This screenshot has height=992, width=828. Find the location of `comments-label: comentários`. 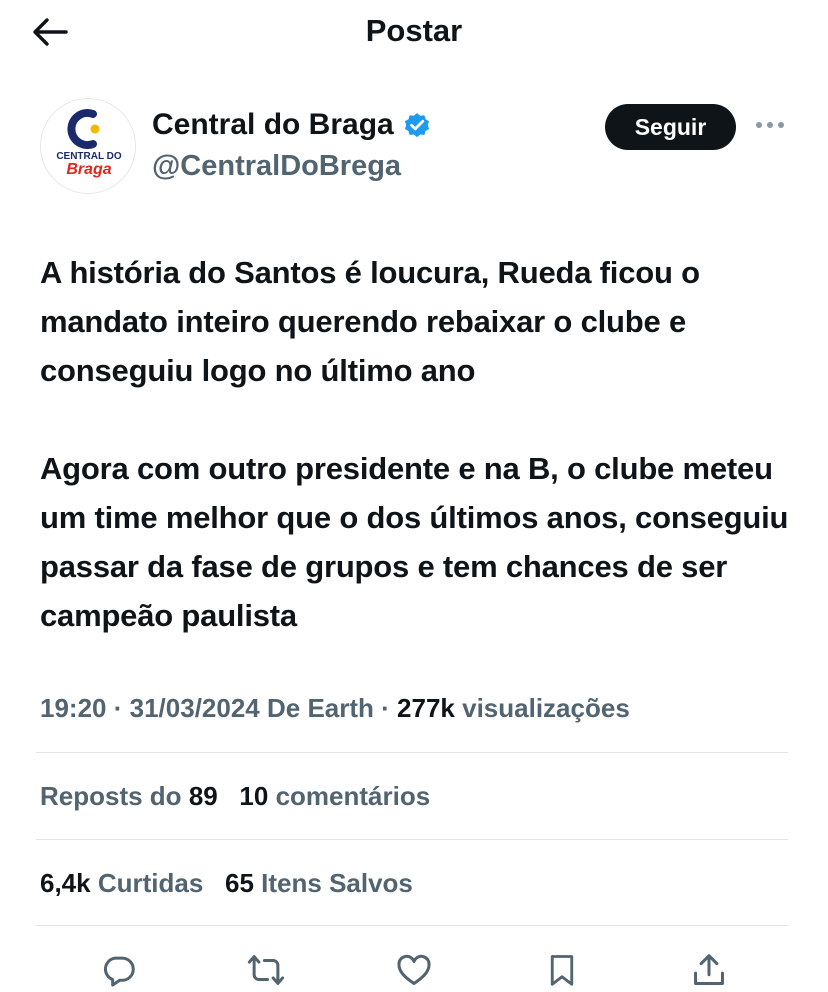

comments-label: comentários is located at coordinates (353, 796).